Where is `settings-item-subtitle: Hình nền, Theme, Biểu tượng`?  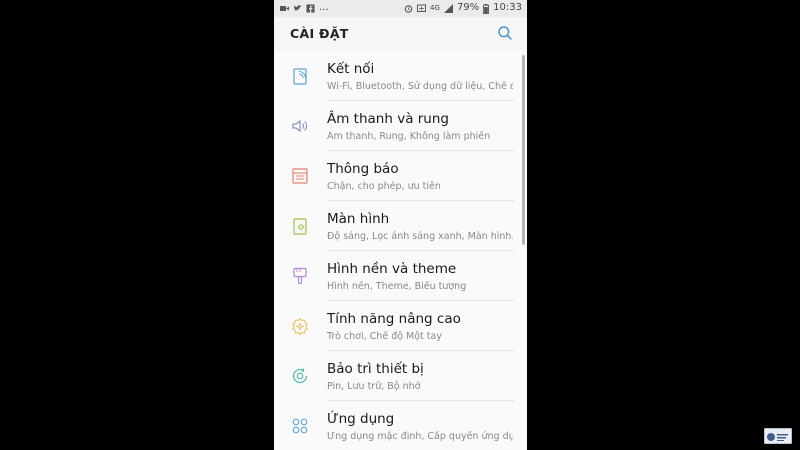
settings-item-subtitle: Hình nền, Theme, Biểu tượng is located at coordinates (397, 286).